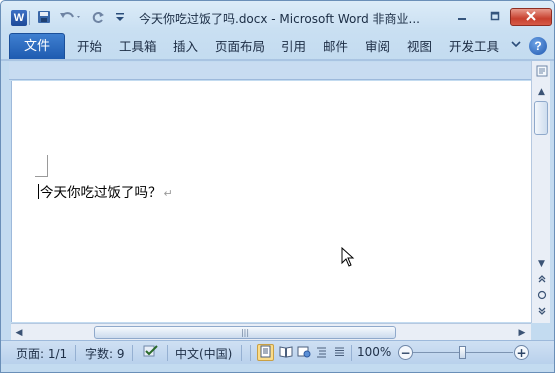 This screenshot has height=373, width=555. I want to click on text-caret, so click(38, 191).